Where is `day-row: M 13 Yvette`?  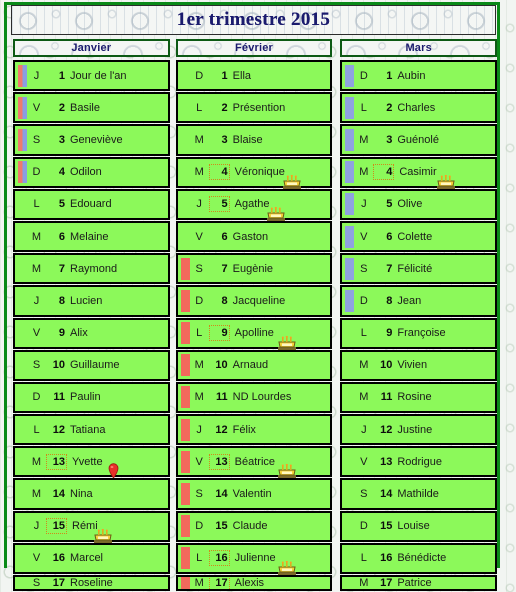 day-row: M 13 Yvette is located at coordinates (91, 462).